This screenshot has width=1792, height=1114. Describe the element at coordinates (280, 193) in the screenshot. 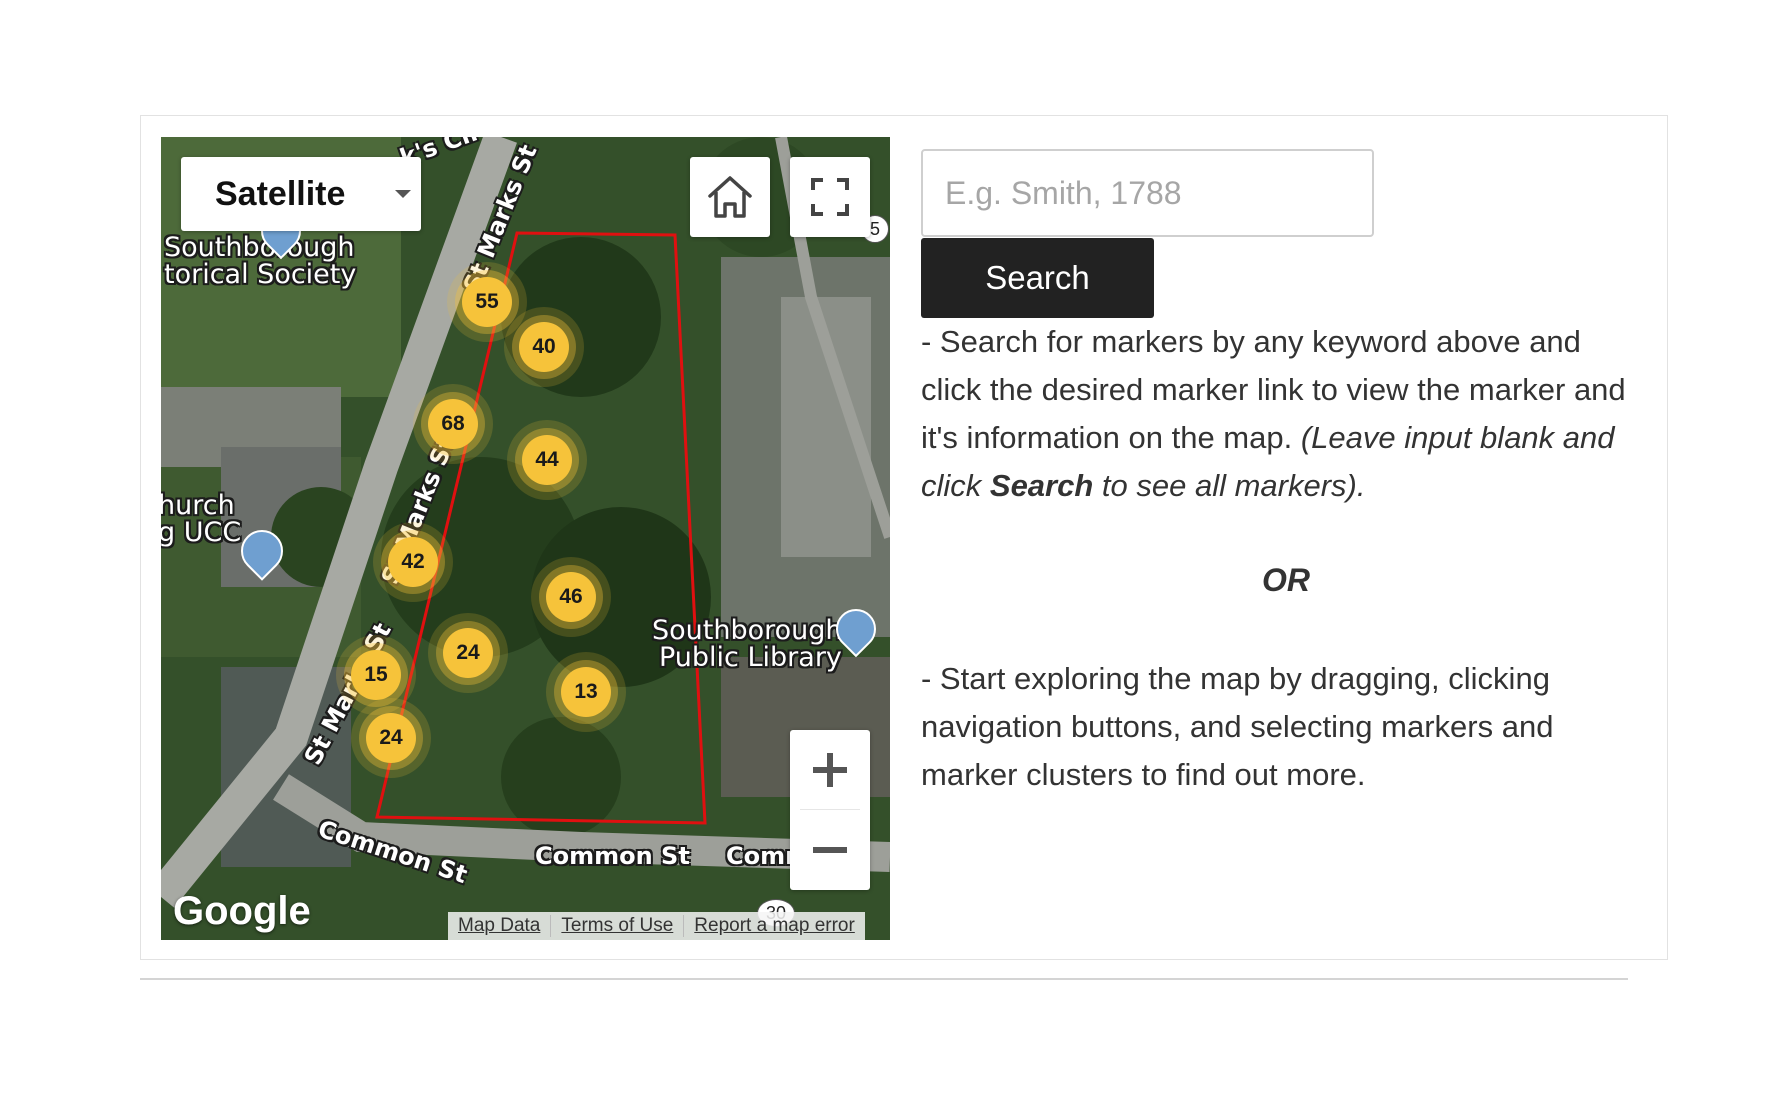

I see `map-type-label: Satellite` at that location.